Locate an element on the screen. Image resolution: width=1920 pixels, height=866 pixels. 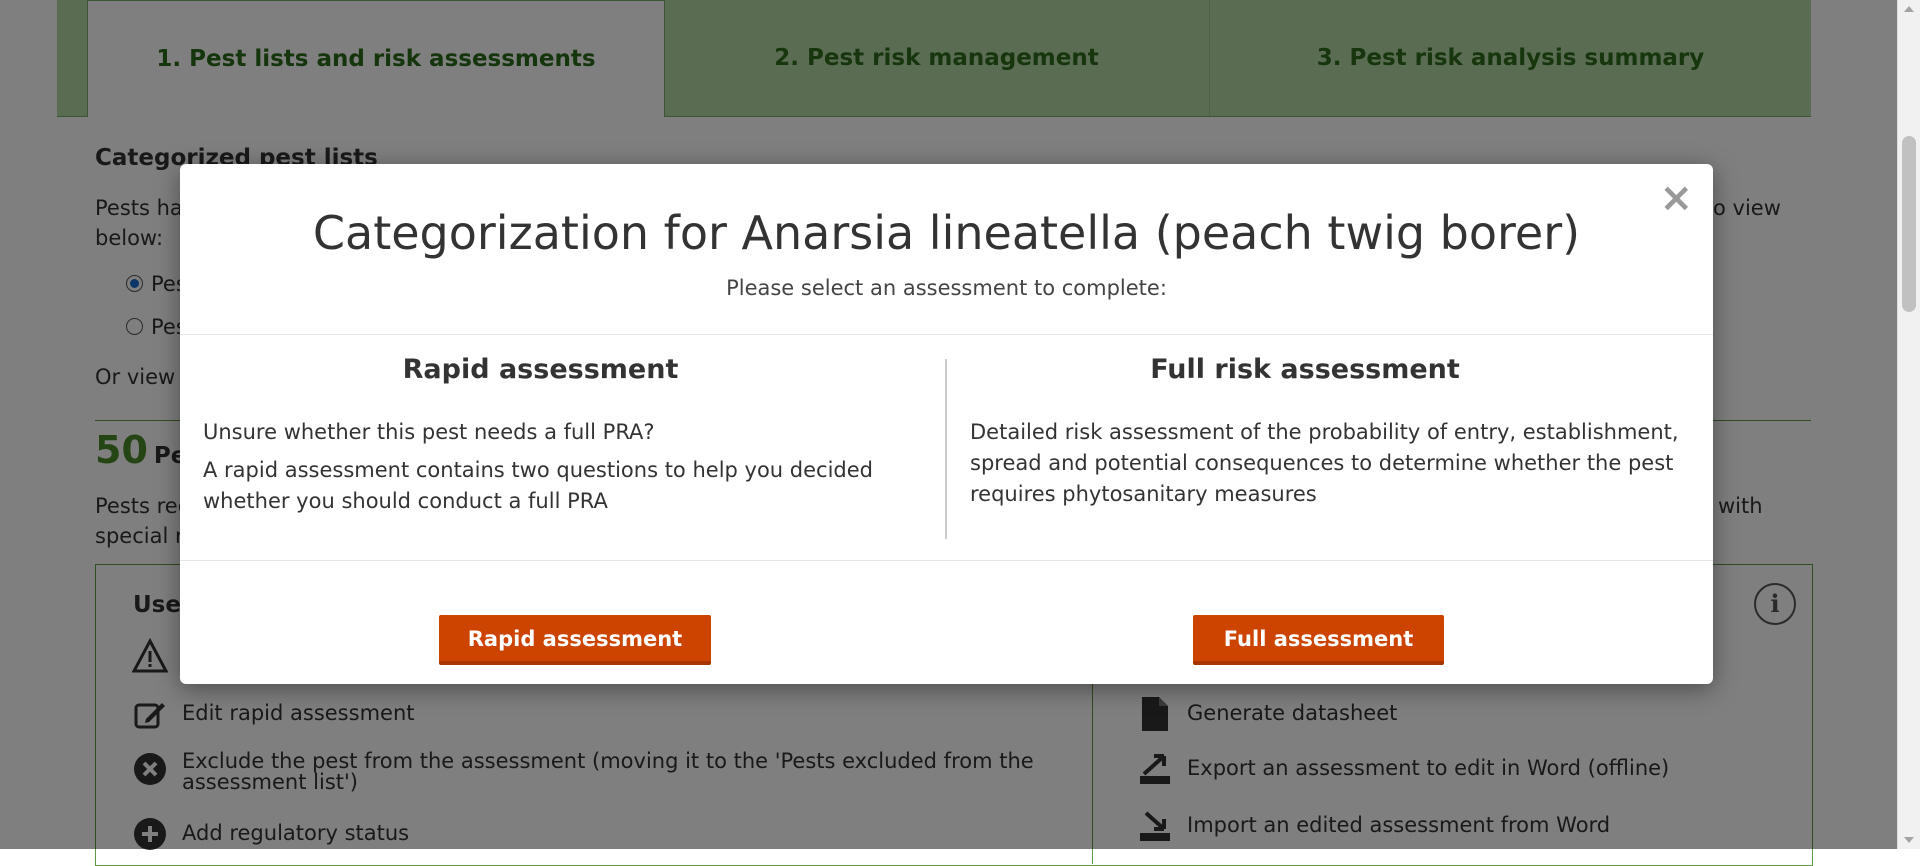
modal-subtitle: Please select an assessment to complete: is located at coordinates (946, 288).